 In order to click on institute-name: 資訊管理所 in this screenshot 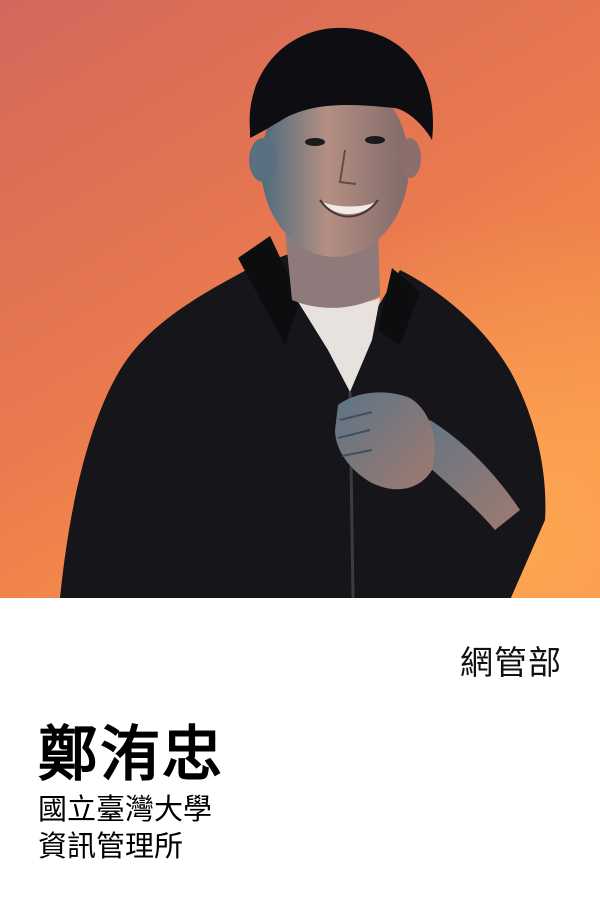, I will do `click(111, 846)`.